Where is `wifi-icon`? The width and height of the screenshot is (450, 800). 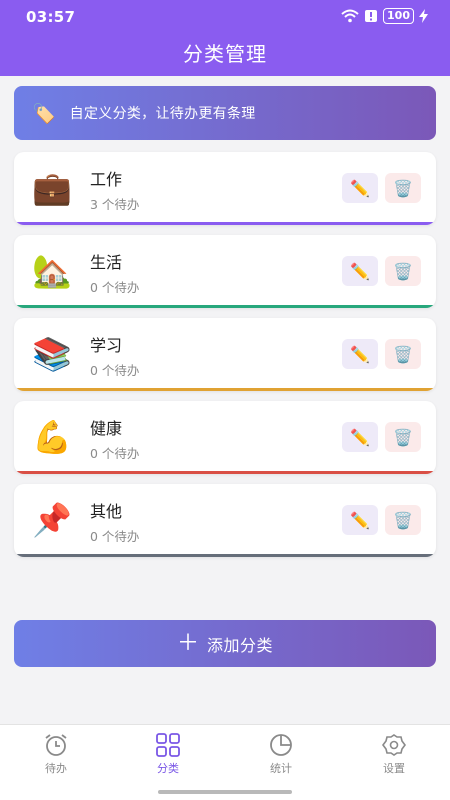
wifi-icon is located at coordinates (350, 16).